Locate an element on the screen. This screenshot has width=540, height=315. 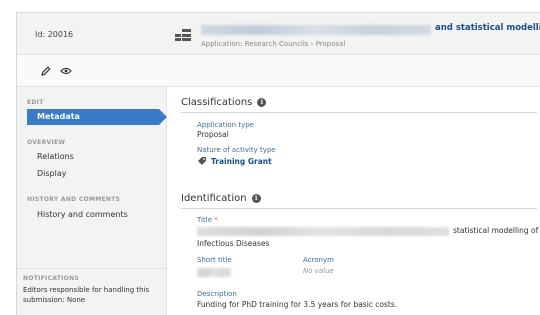
sidebar-section-edit: EDIT is located at coordinates (35, 102).